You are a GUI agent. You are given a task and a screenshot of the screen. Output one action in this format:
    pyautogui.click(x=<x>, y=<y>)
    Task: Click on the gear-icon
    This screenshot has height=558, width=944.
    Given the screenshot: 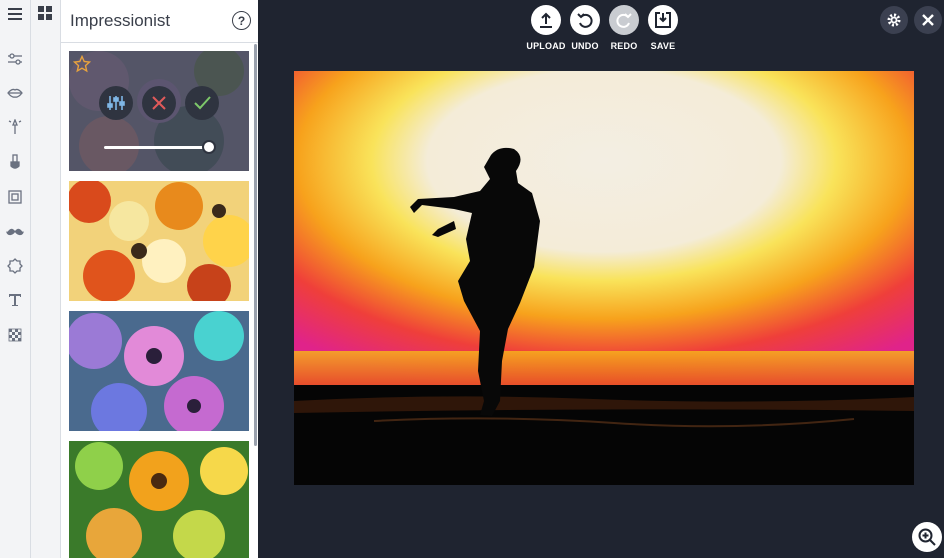 What is the action you would take?
    pyautogui.click(x=894, y=20)
    